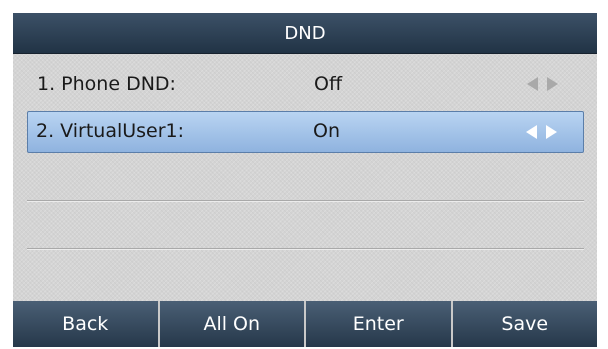  What do you see at coordinates (305, 84) in the screenshot?
I see `dnd-item-phone: 1. Phone DND: Off` at bounding box center [305, 84].